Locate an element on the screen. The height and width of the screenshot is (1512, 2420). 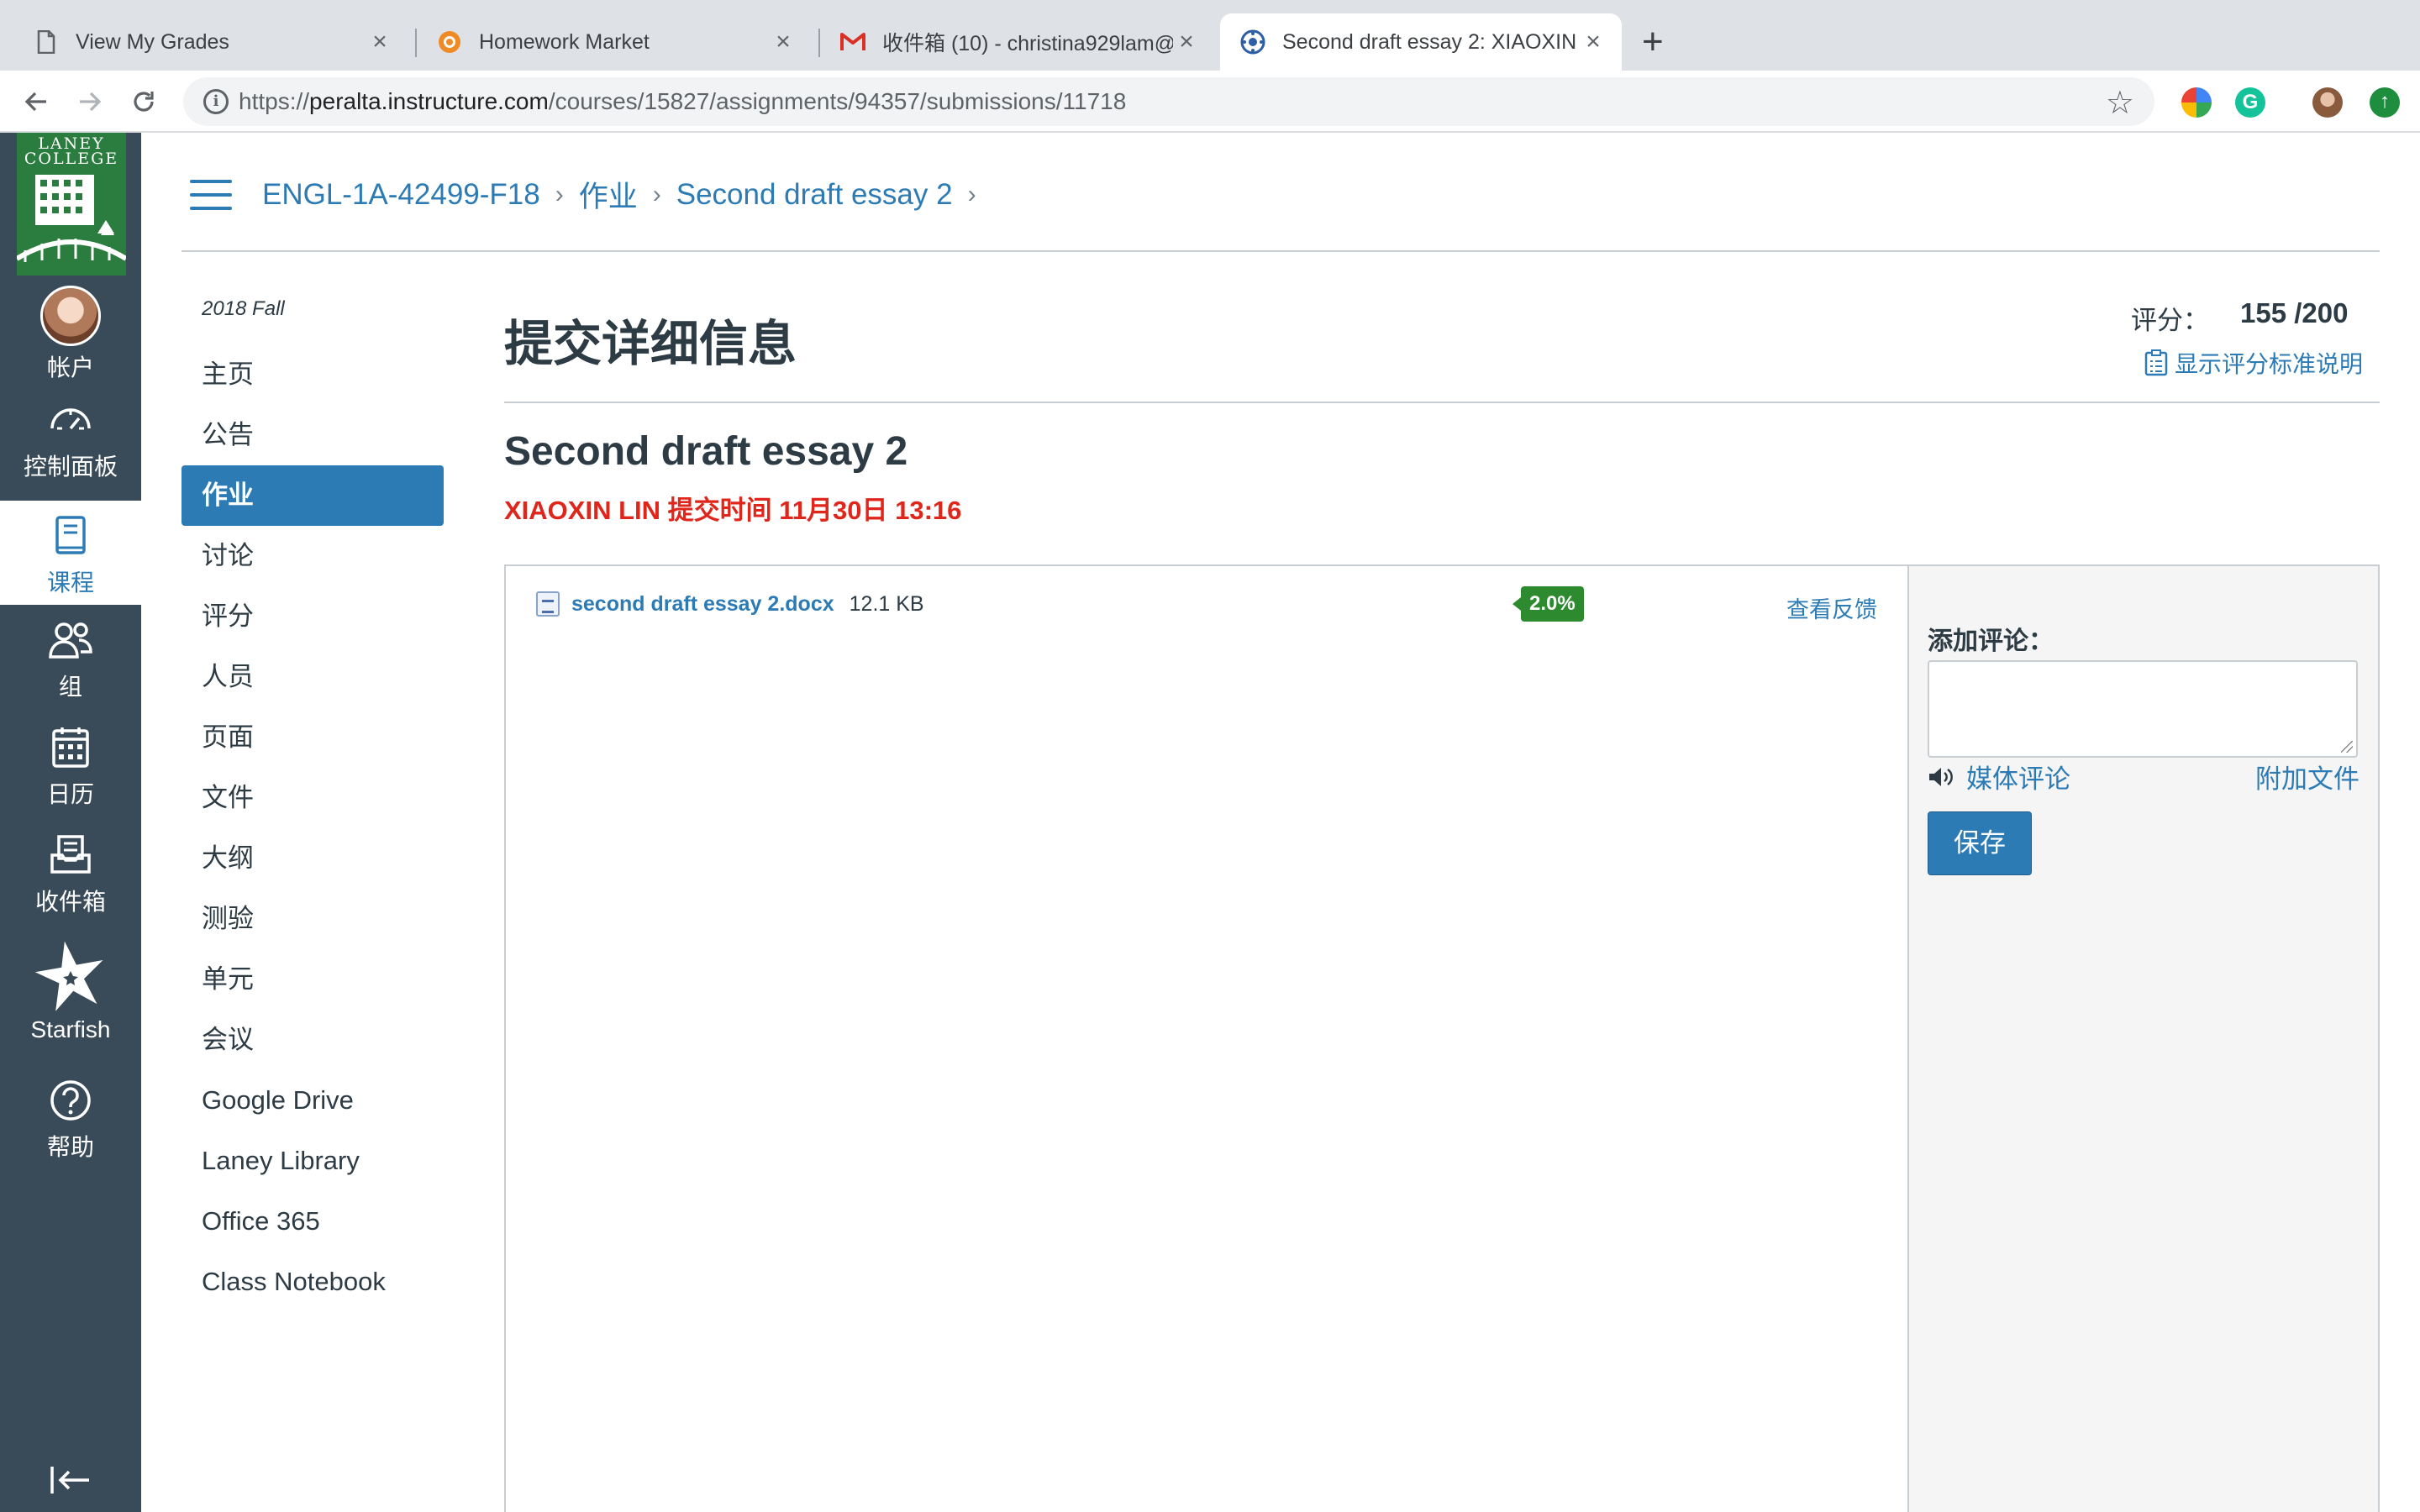
global-nav-inbox: 收件箱 is located at coordinates (70, 872).